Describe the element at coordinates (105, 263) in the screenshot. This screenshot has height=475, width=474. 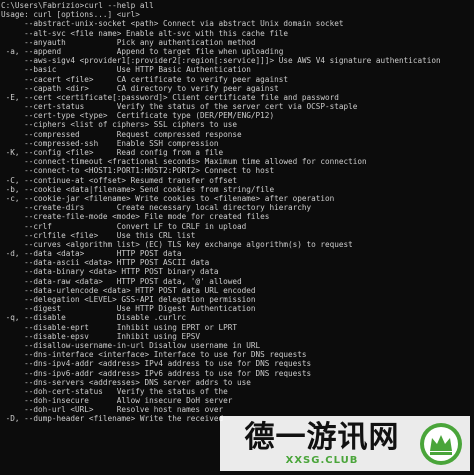
I see `terminal-line: --data-ascii <data> HTTP POST ASCII data` at that location.